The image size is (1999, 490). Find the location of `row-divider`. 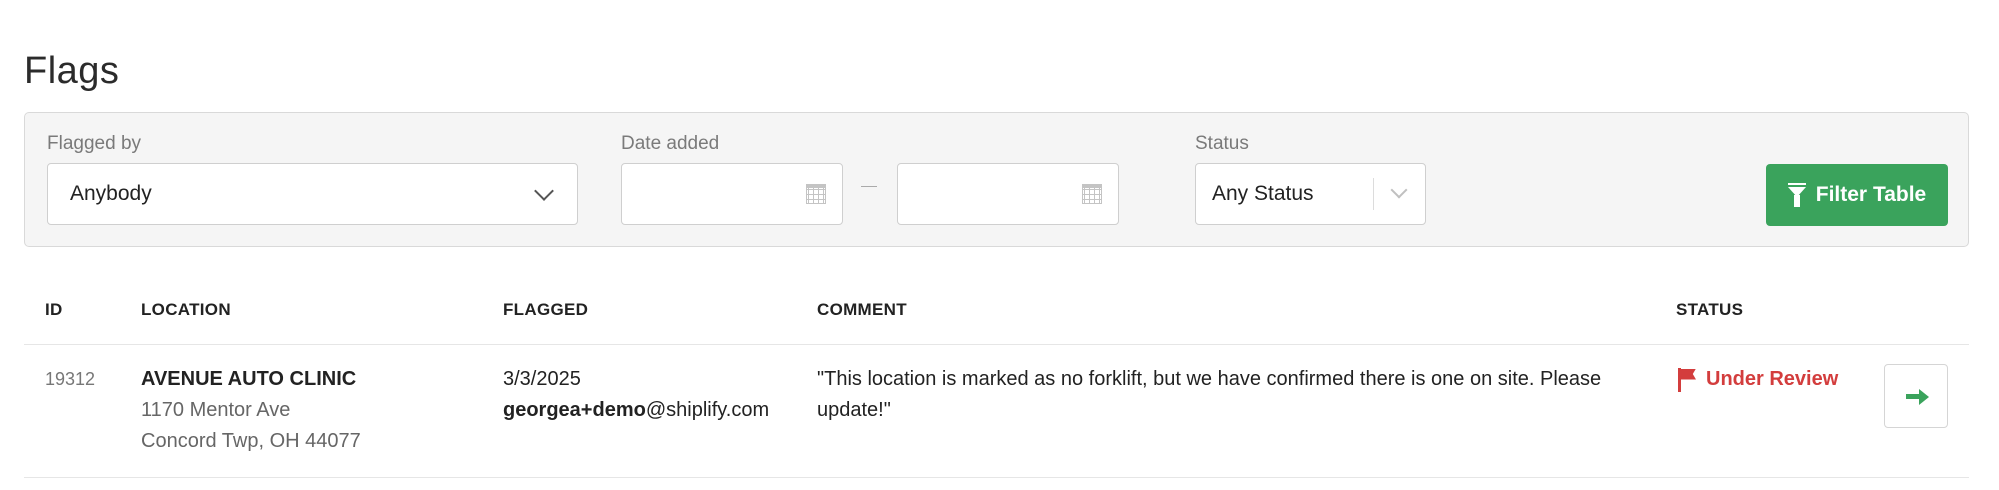

row-divider is located at coordinates (996, 477).